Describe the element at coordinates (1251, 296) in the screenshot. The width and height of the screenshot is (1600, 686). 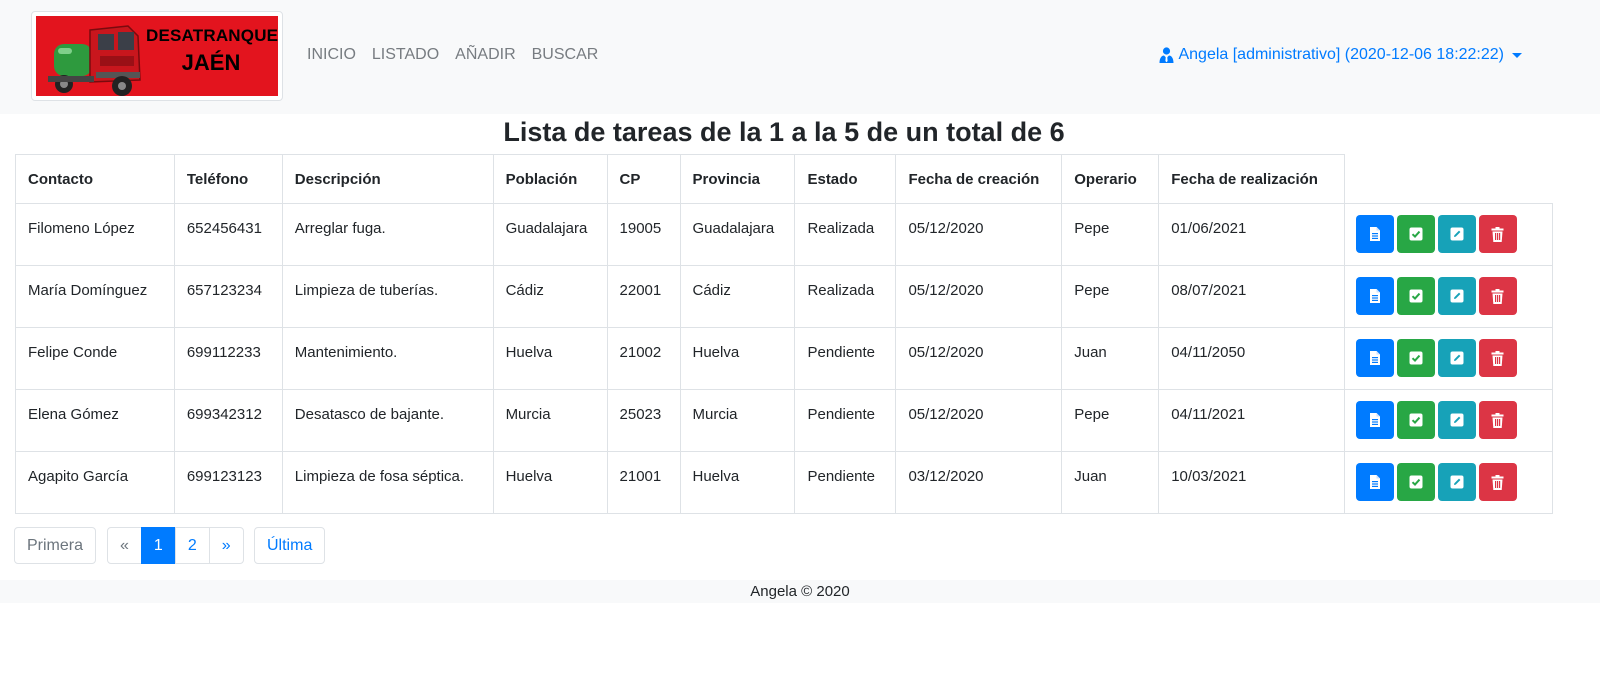
I see `cell-fecha-realizacion: 08/07/2021` at that location.